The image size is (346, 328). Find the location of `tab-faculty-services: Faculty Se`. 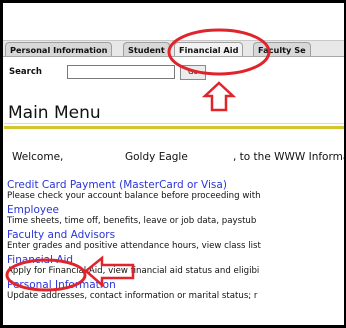

tab-faculty-services: Faculty Se is located at coordinates (282, 49).